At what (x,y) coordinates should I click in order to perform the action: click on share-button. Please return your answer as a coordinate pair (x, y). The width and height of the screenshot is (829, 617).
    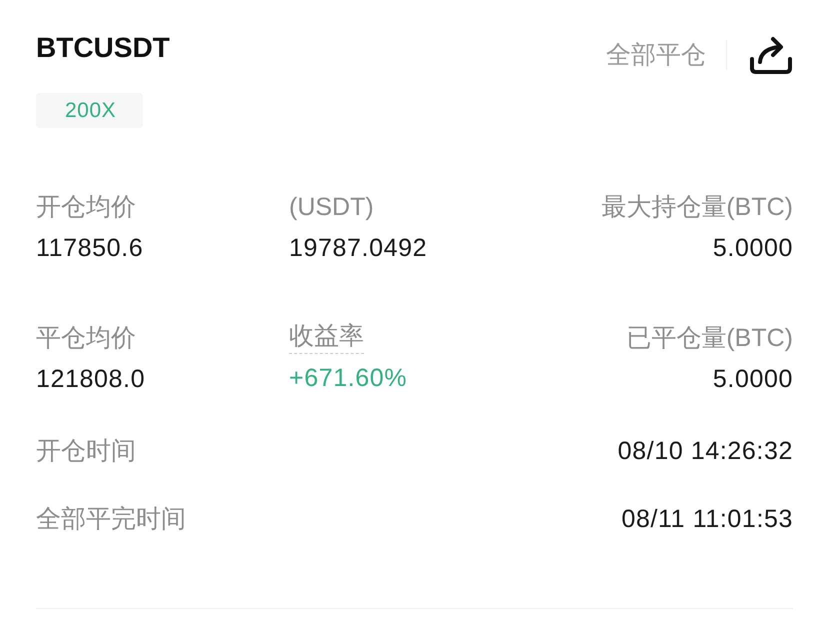
    Looking at the image, I should click on (771, 55).